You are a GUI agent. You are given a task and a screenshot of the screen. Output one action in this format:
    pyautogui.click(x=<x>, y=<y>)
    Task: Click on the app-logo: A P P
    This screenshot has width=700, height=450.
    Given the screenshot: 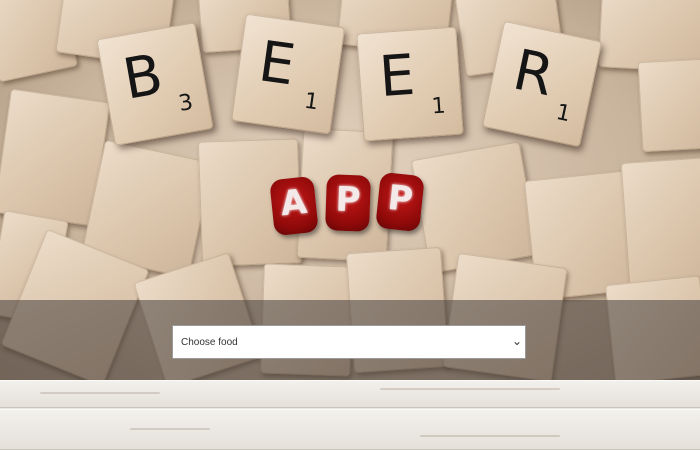 What is the action you would take?
    pyautogui.click(x=346, y=204)
    